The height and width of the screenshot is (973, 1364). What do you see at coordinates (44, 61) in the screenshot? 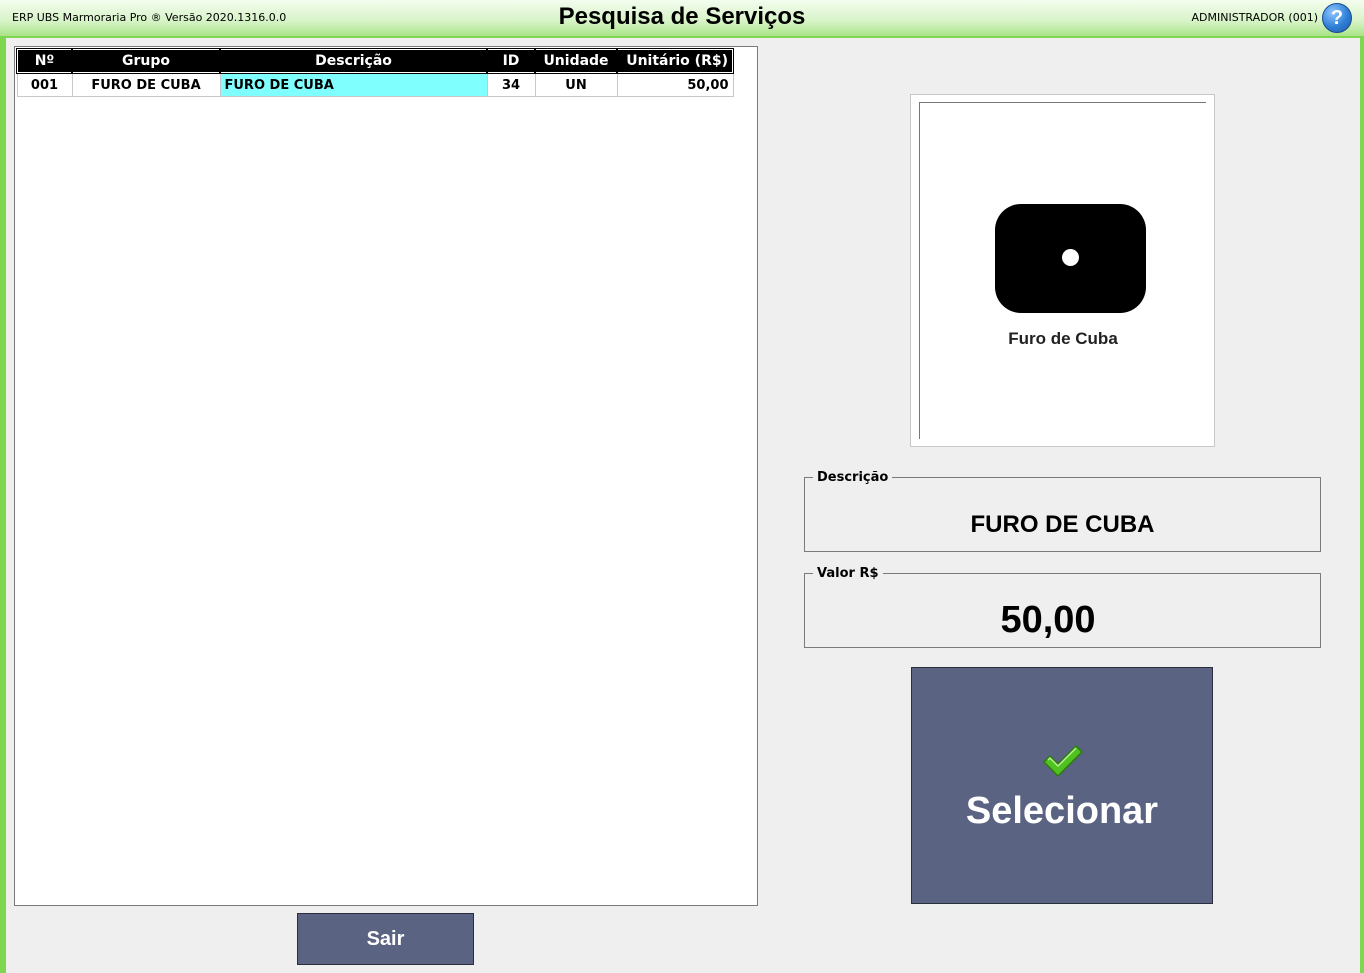
I see `column-header-num: Nº` at bounding box center [44, 61].